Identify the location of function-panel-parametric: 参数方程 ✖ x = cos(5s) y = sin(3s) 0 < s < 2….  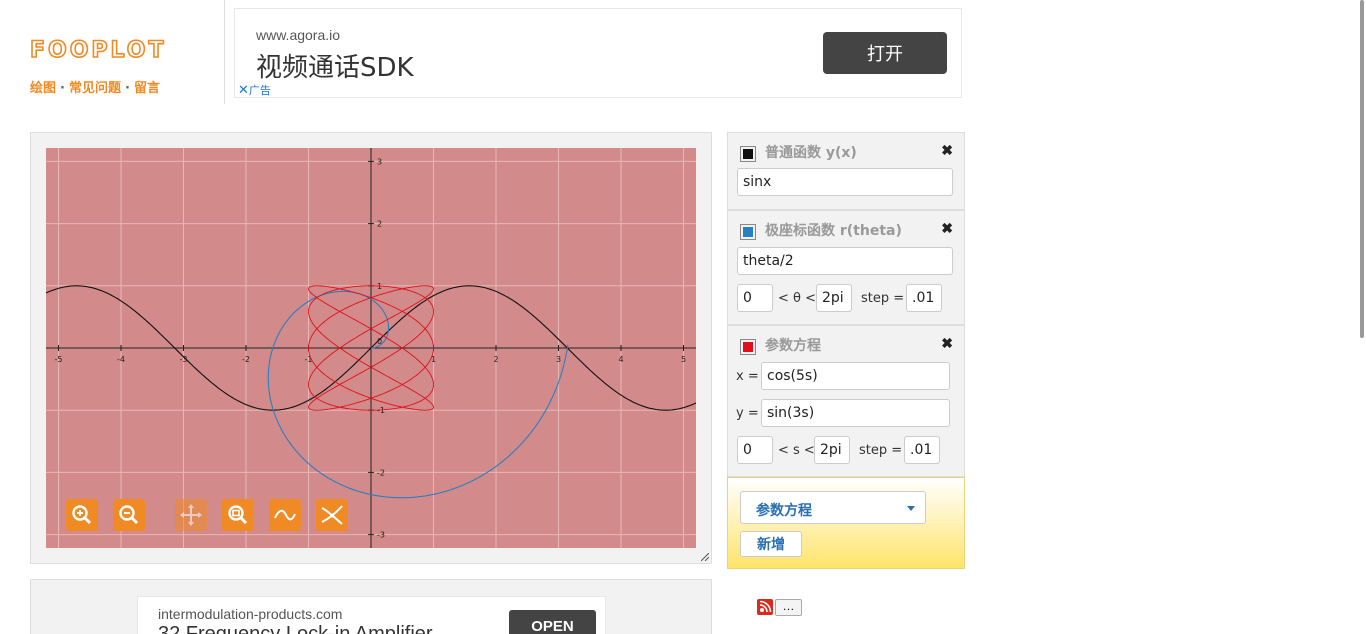
(846, 401).